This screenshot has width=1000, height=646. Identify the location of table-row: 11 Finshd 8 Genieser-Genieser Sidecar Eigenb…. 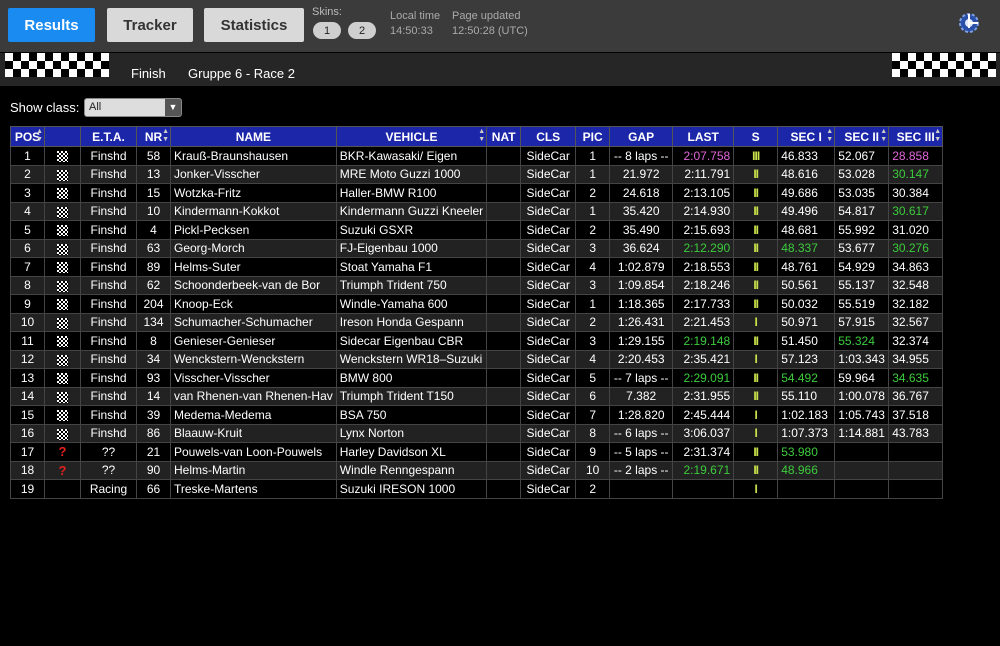
(477, 341).